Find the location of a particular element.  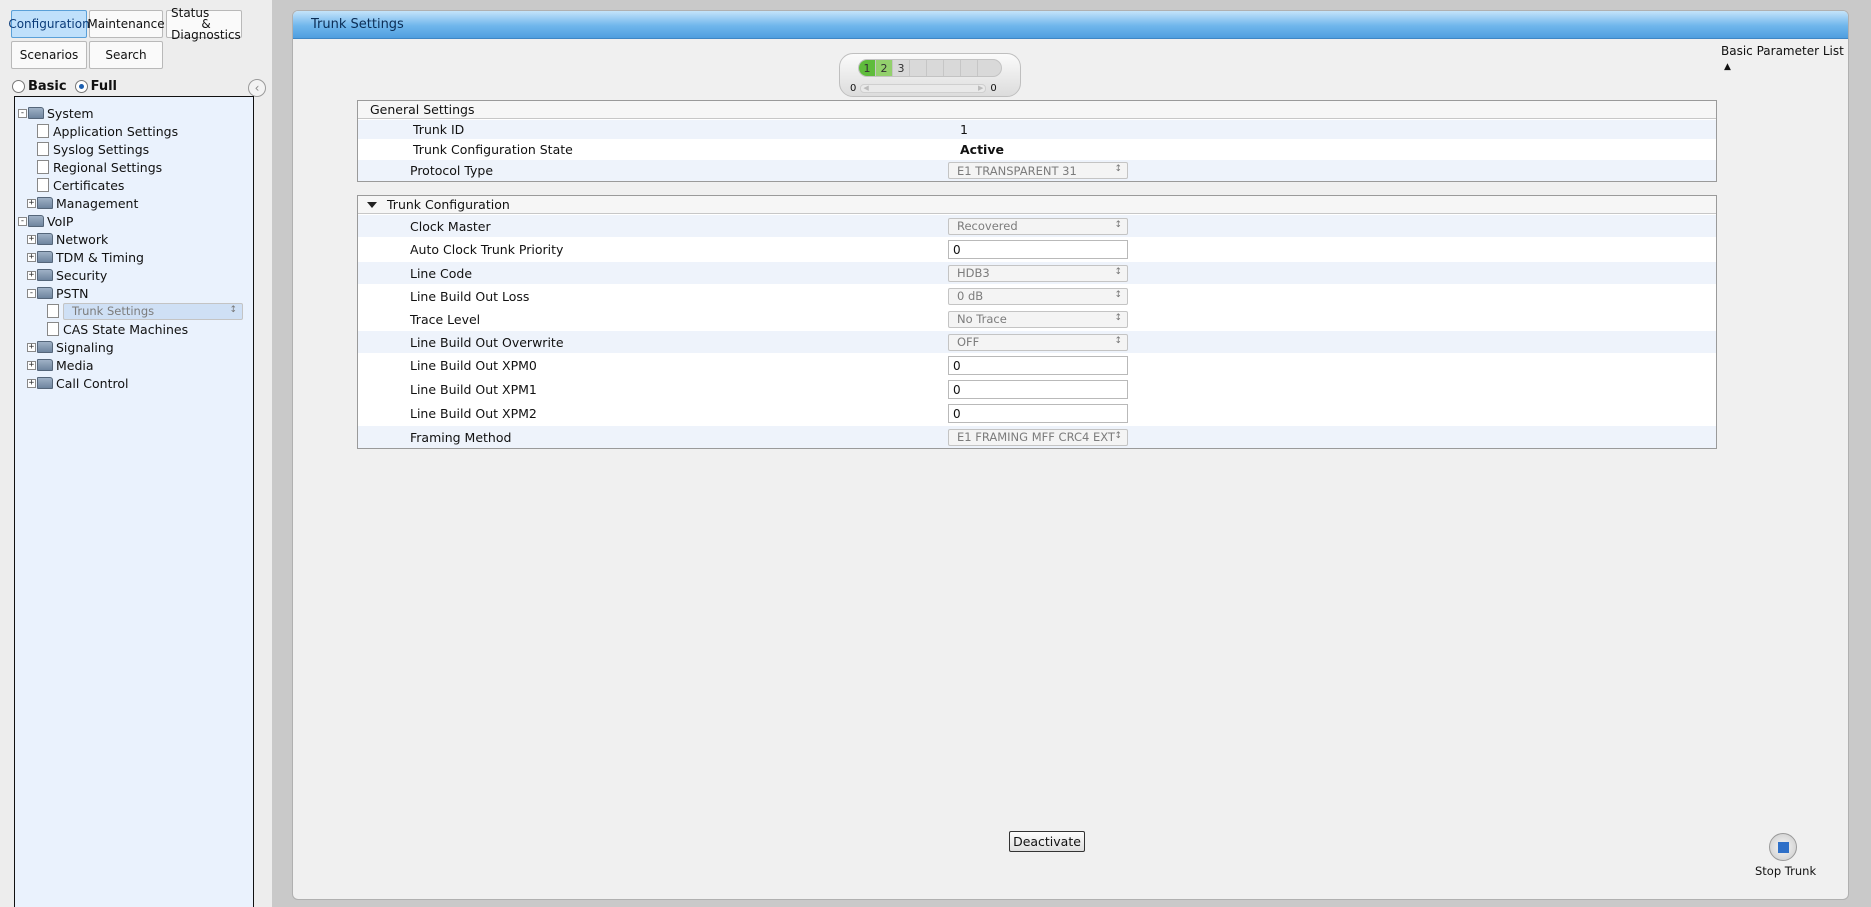

clock-master-select: Recovered is located at coordinates (1038, 226).